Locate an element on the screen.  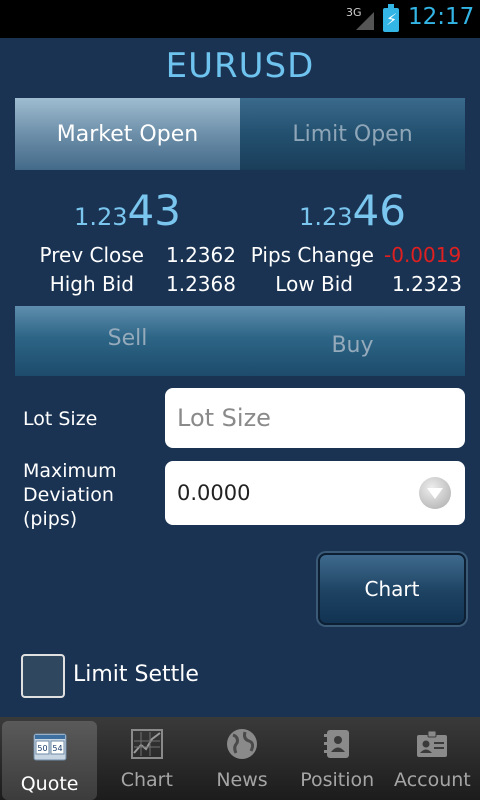
lot-size-label: Lot Size is located at coordinates (60, 419).